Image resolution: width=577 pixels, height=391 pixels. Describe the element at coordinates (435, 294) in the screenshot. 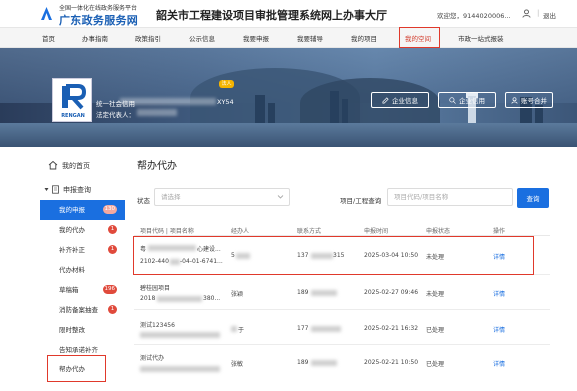

I see `apply-status: 未处理` at that location.